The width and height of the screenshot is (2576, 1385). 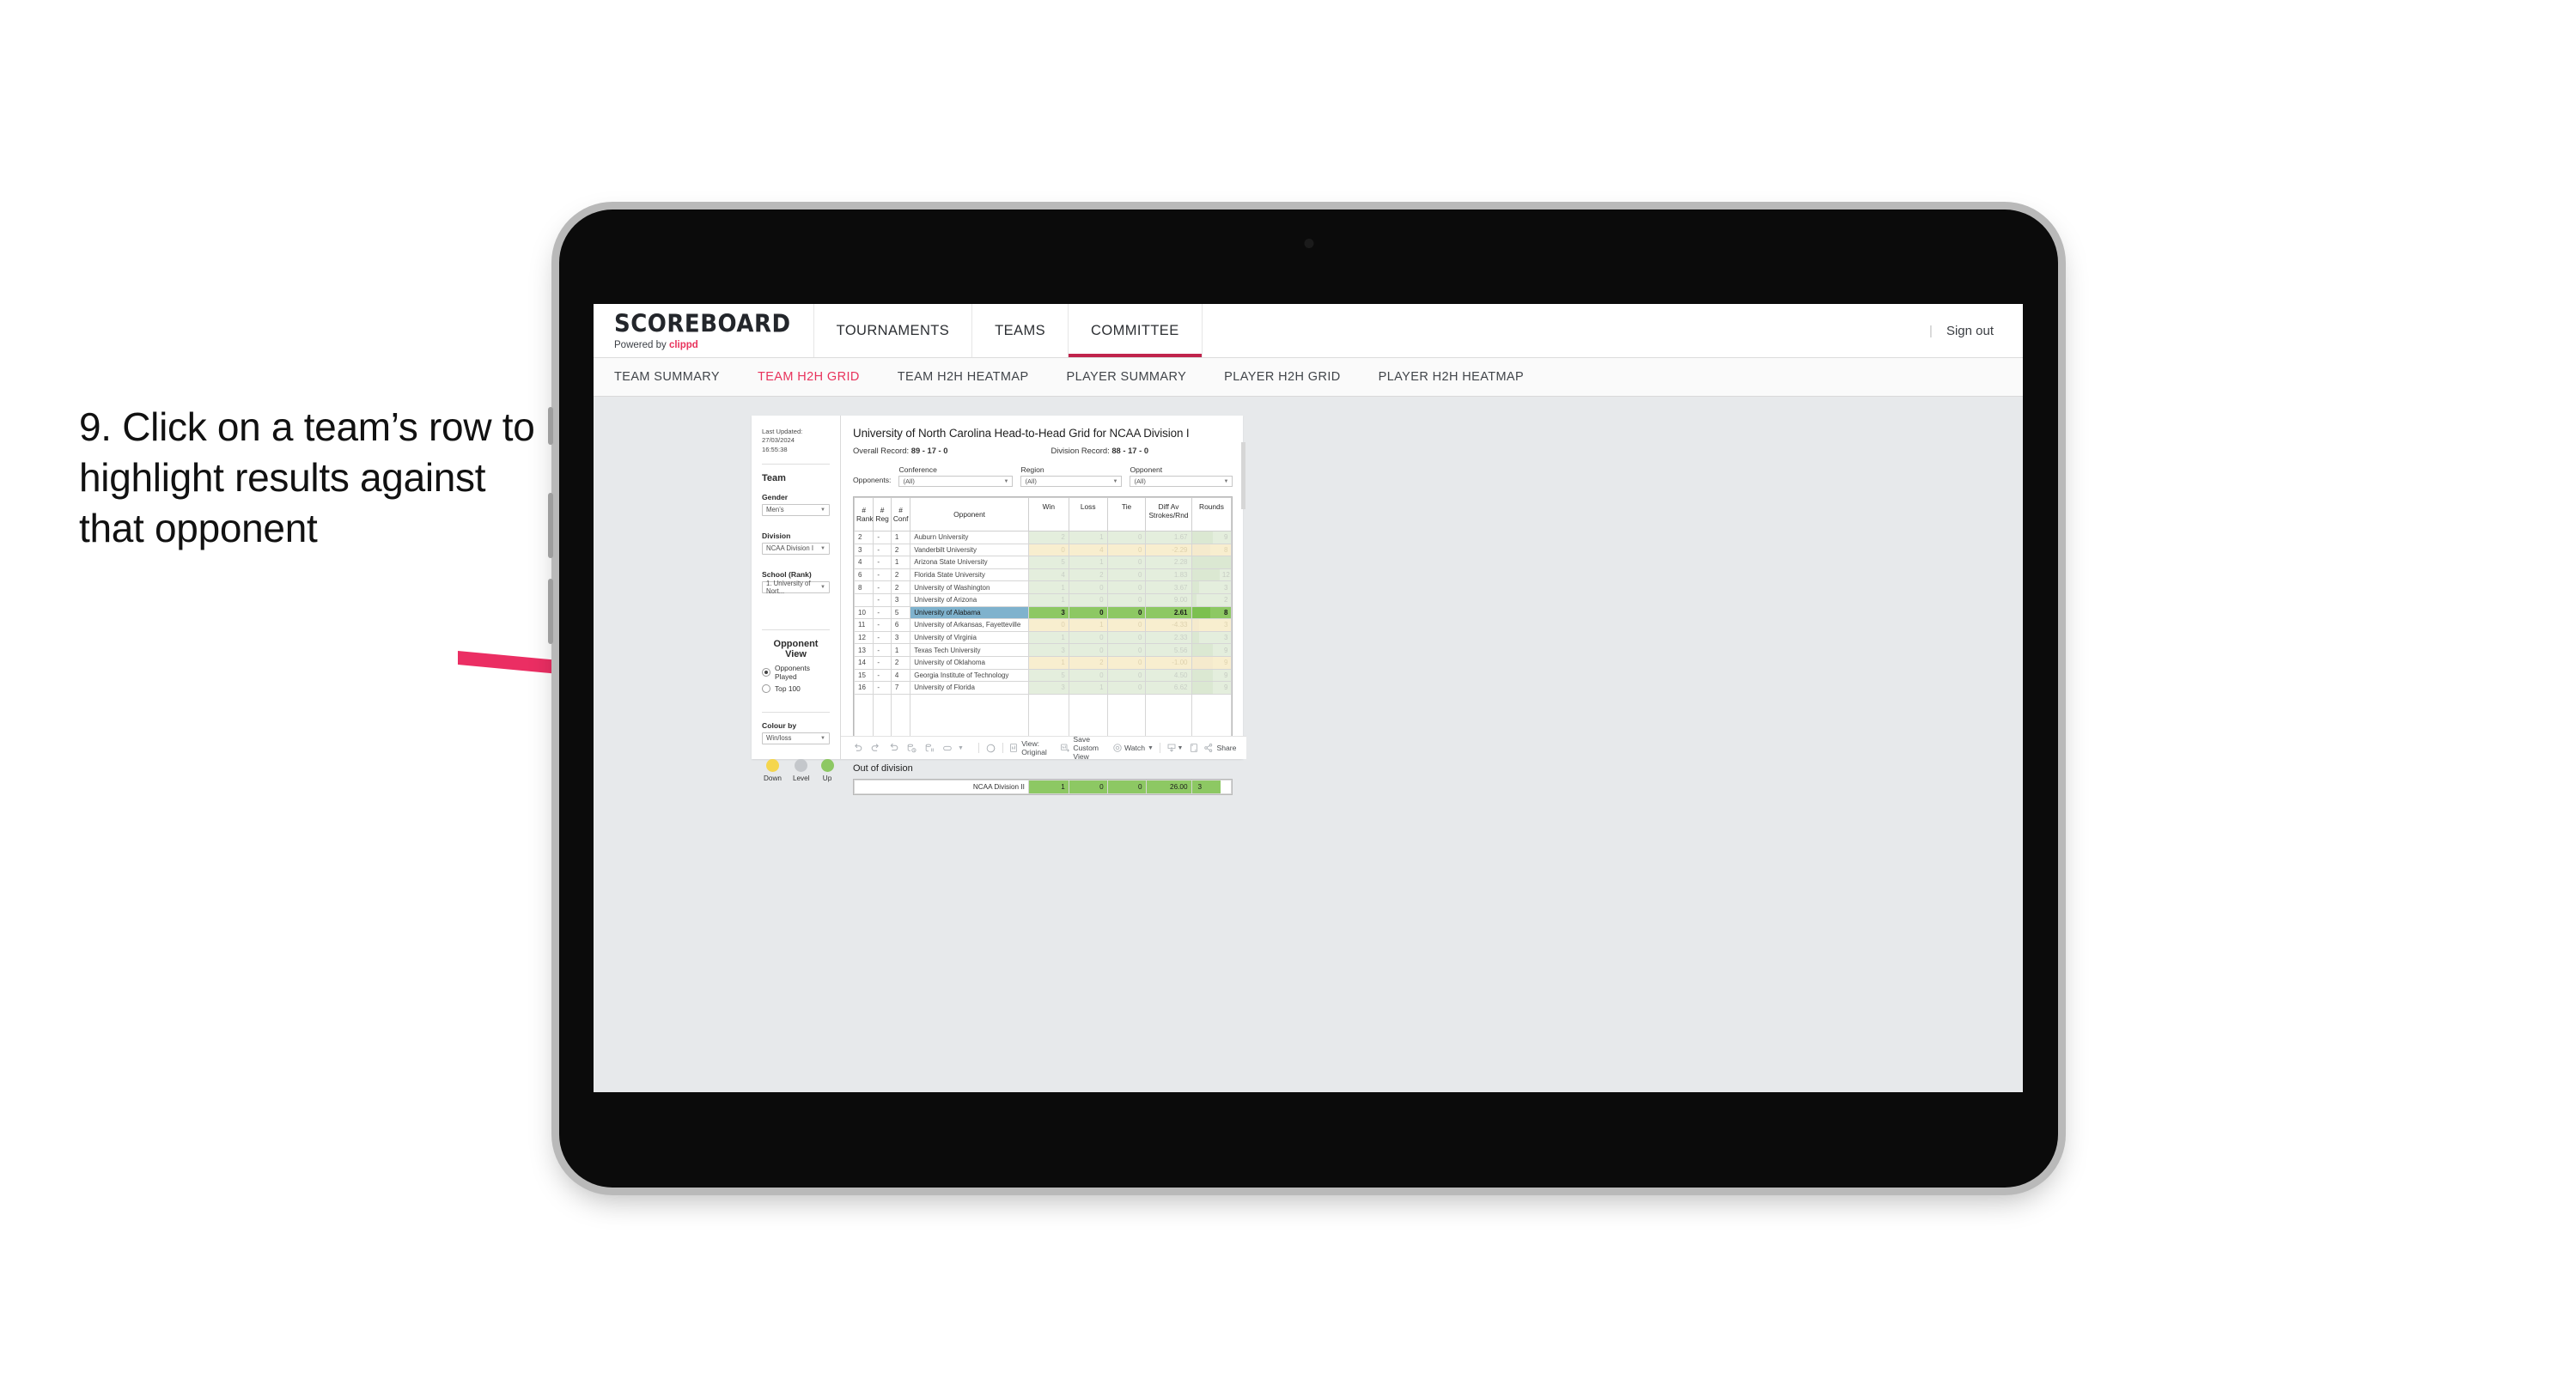 What do you see at coordinates (969, 537) in the screenshot?
I see `cell-opponent: Auburn University` at bounding box center [969, 537].